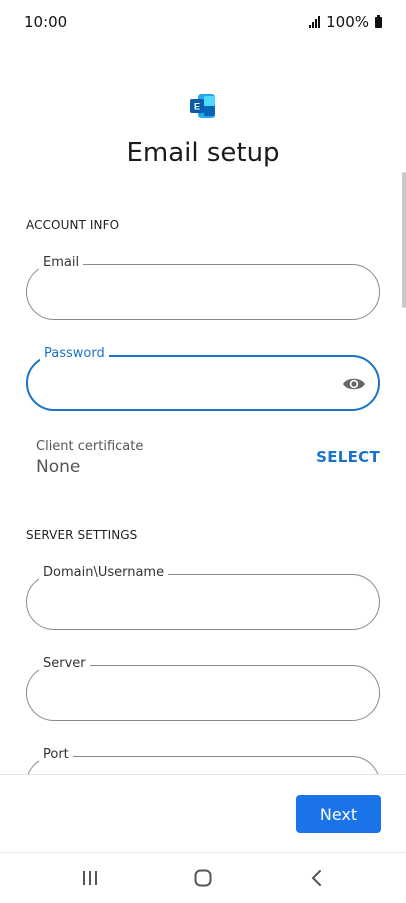 This screenshot has height=903, width=406. What do you see at coordinates (317, 878) in the screenshot?
I see `back-icon` at bounding box center [317, 878].